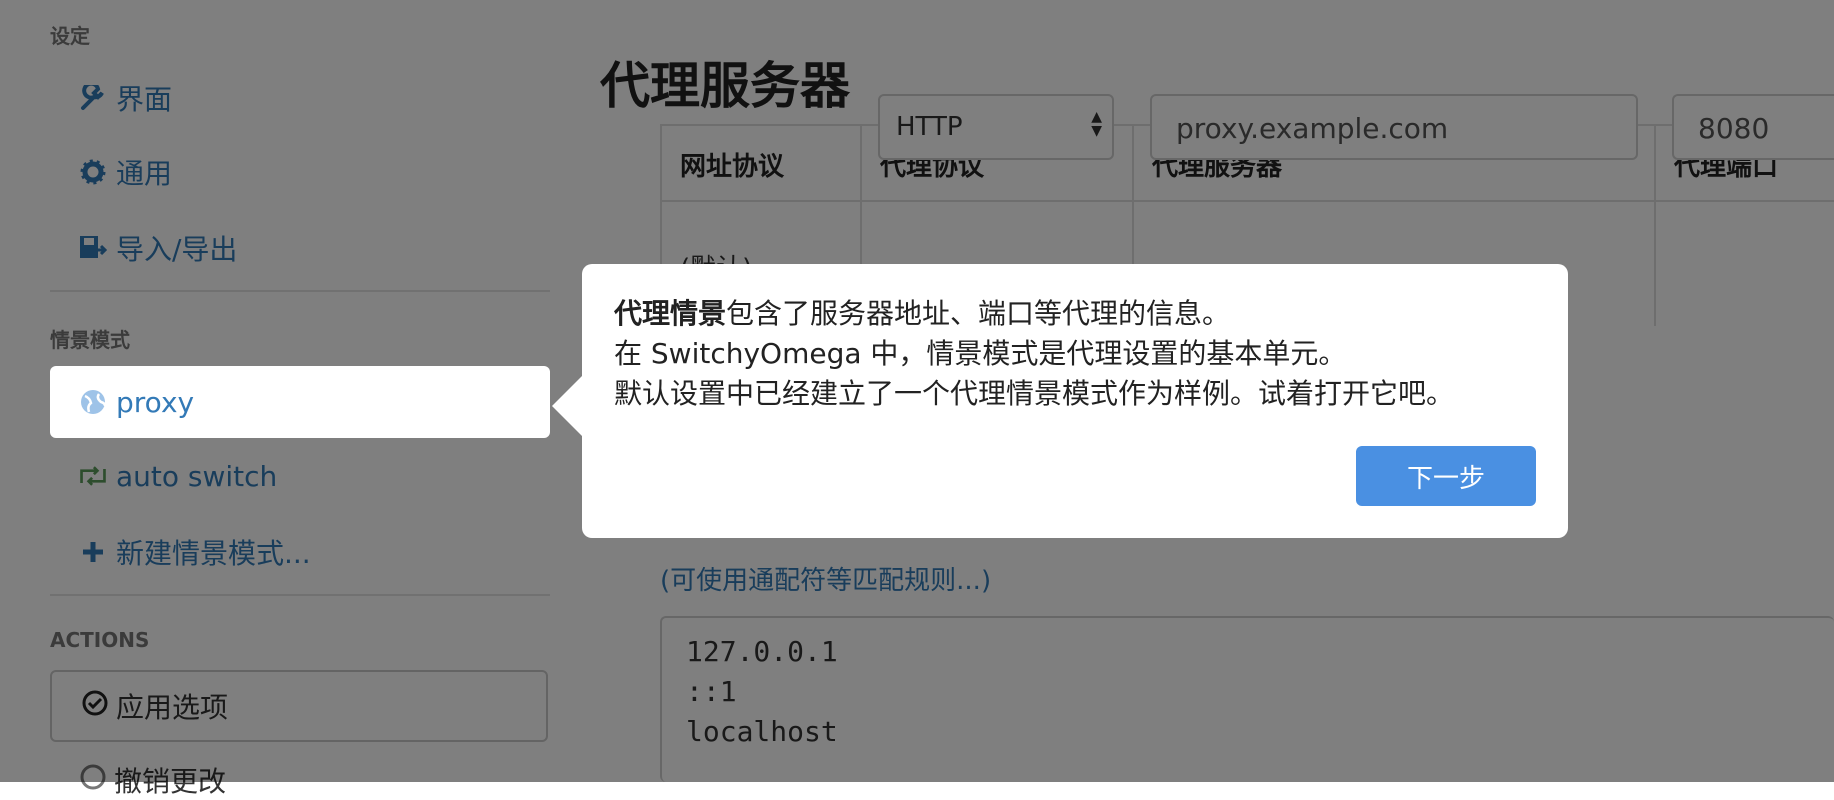 The height and width of the screenshot is (800, 1834). I want to click on sidebar-item-proxy: proxy, so click(300, 402).